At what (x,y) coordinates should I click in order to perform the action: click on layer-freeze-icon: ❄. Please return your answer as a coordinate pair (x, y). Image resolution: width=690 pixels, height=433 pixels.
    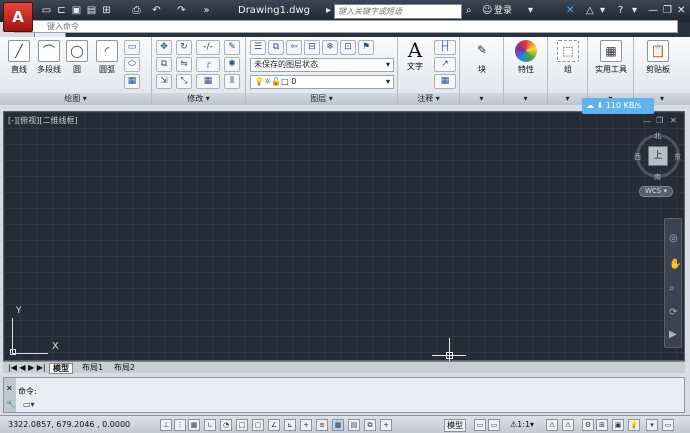
    Looking at the image, I should click on (330, 47).